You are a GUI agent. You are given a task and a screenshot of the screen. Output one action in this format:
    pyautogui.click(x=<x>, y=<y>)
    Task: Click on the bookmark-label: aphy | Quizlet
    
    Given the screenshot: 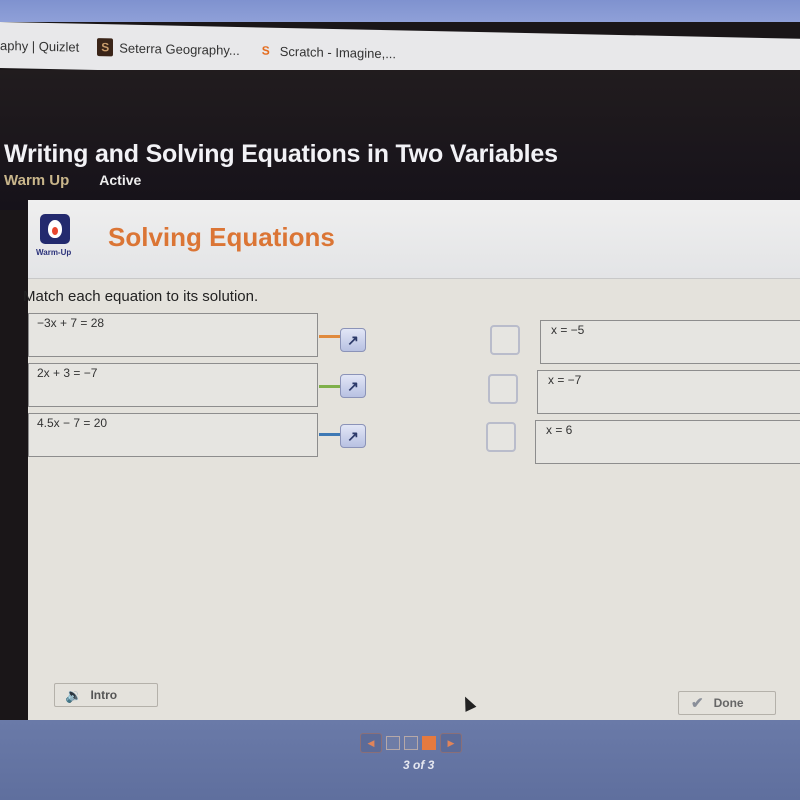 What is the action you would take?
    pyautogui.click(x=40, y=46)
    